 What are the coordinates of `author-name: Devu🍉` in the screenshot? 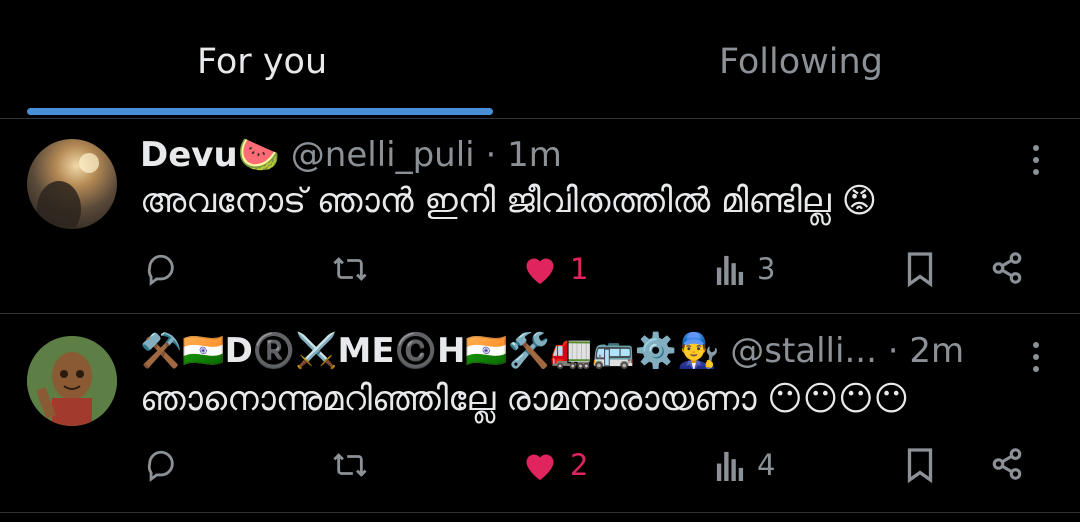 It's located at (210, 155).